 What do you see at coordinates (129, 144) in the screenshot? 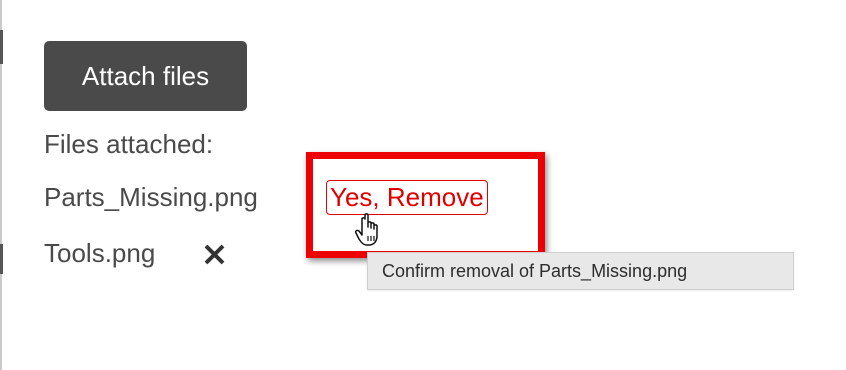
I see `files-attached-label: Files attached:` at bounding box center [129, 144].